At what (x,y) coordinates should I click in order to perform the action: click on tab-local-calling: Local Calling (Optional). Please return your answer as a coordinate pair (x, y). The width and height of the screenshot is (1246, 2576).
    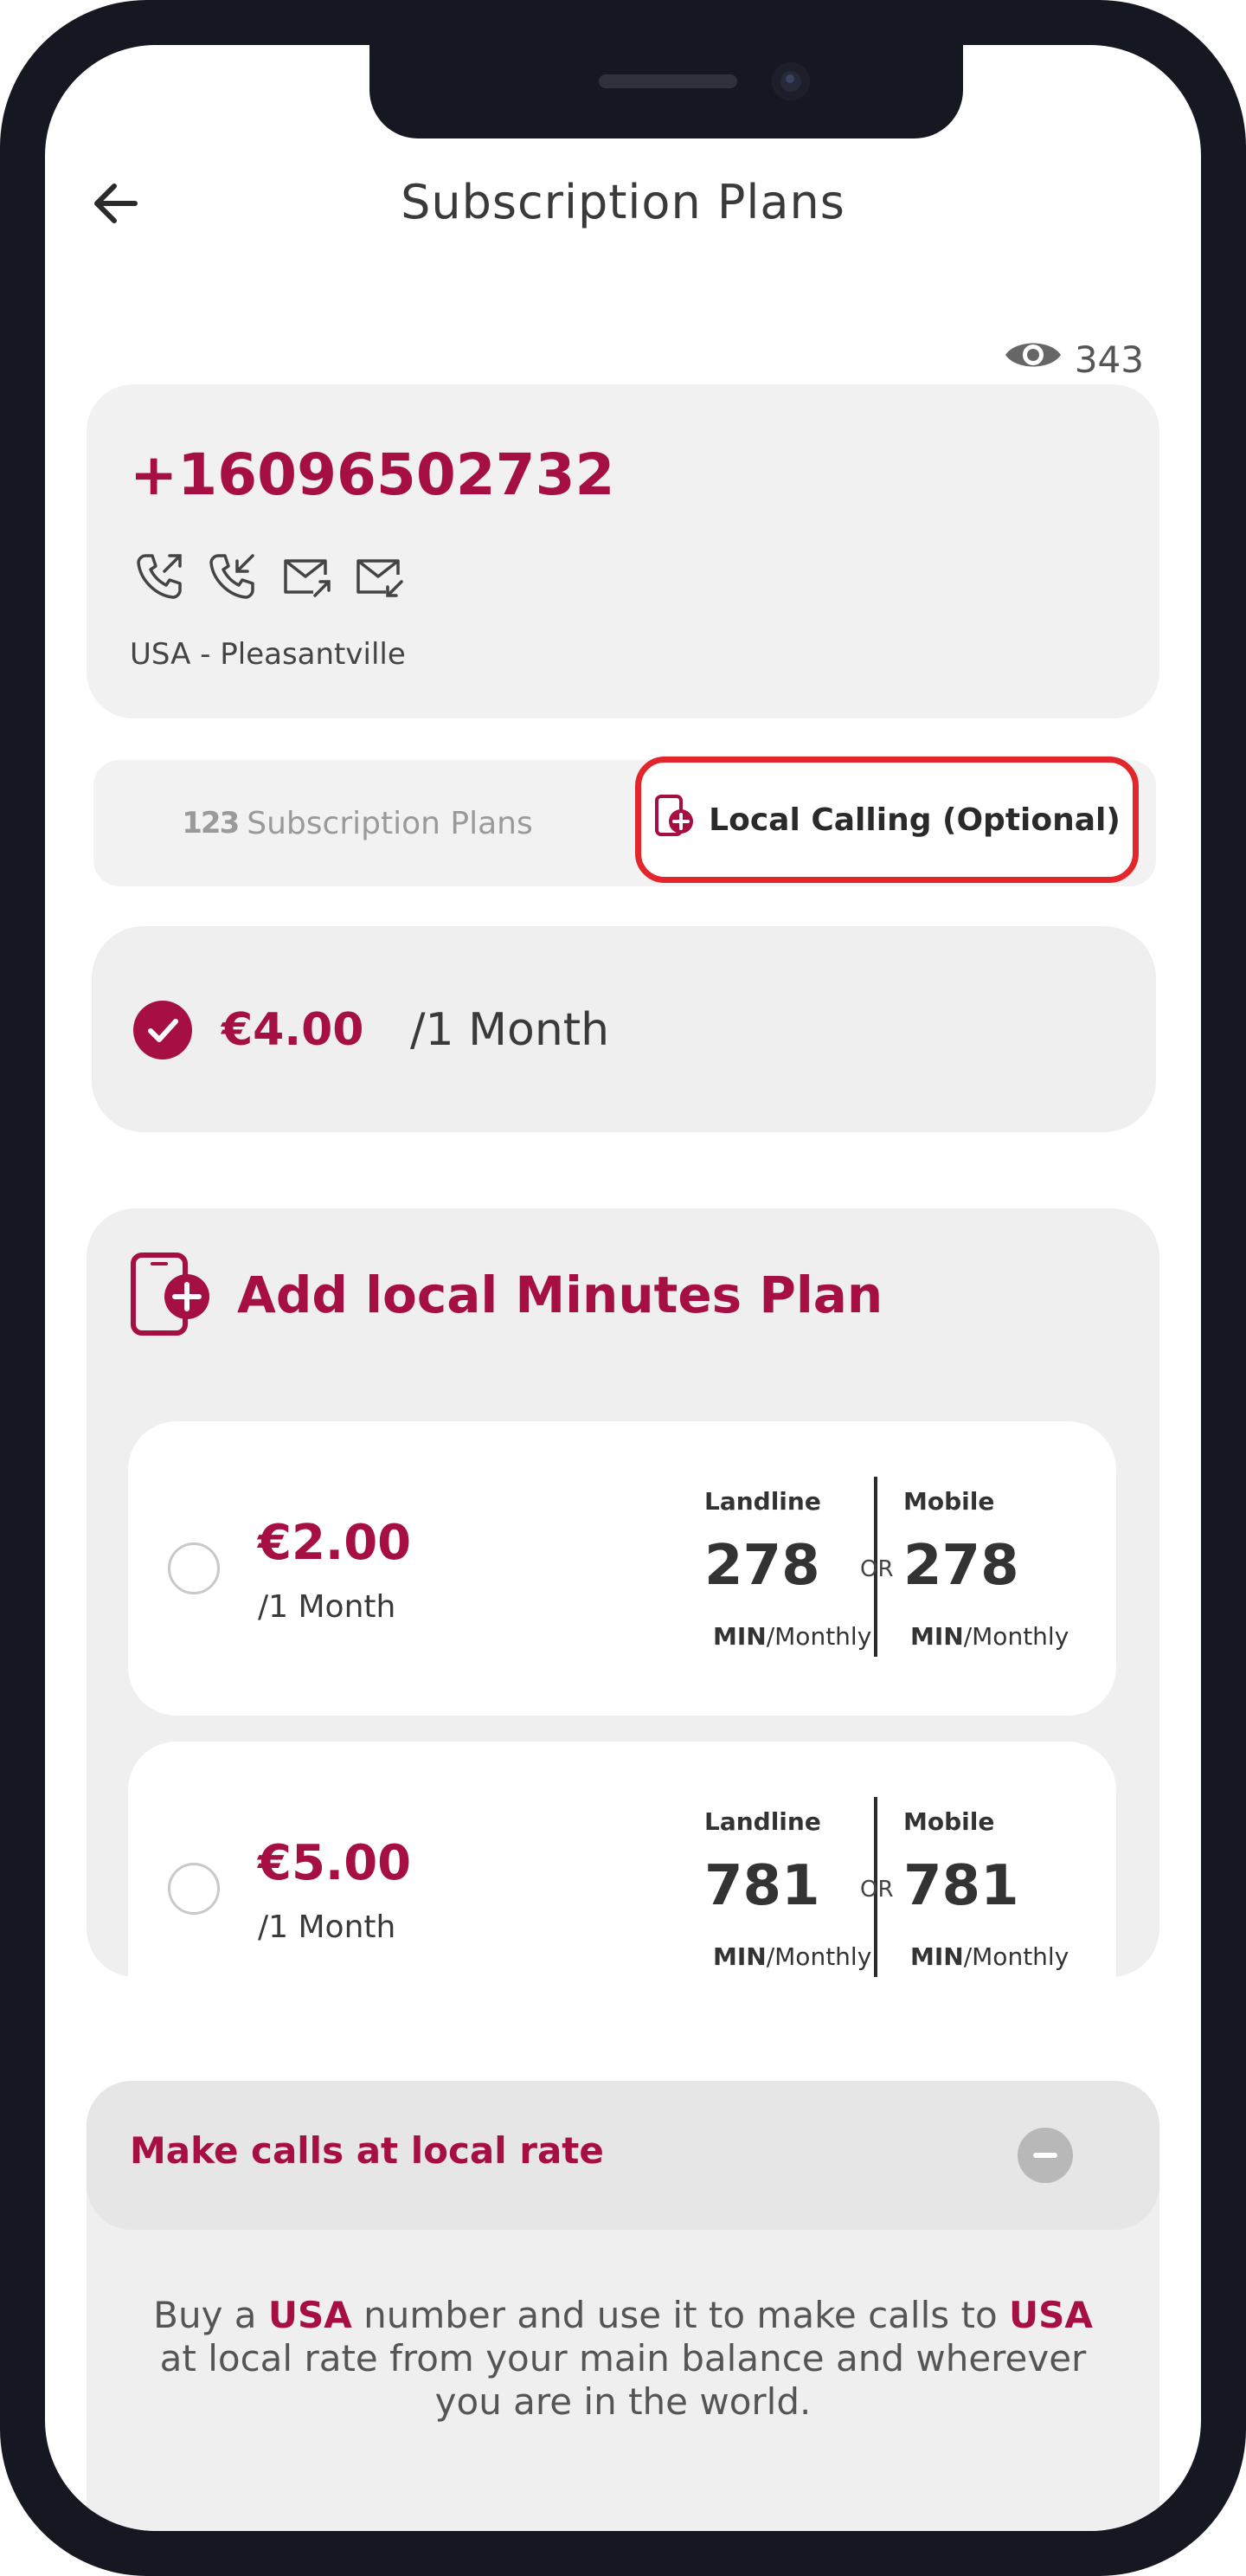
    Looking at the image, I should click on (887, 820).